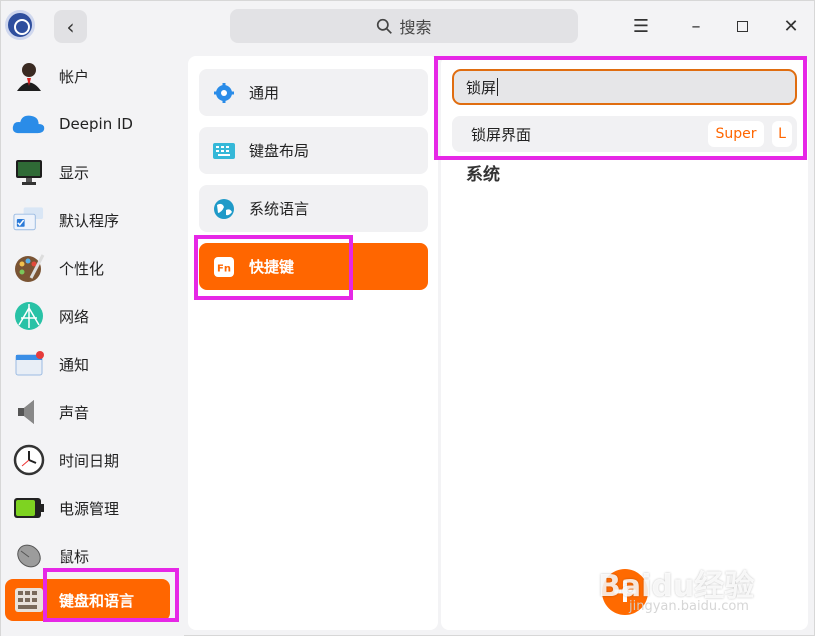  I want to click on maximize-icon, so click(742, 26).